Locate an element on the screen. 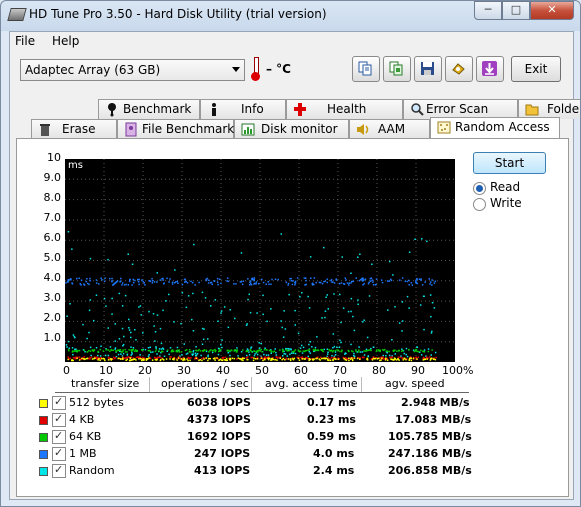  tab-info: Info is located at coordinates (243, 109).